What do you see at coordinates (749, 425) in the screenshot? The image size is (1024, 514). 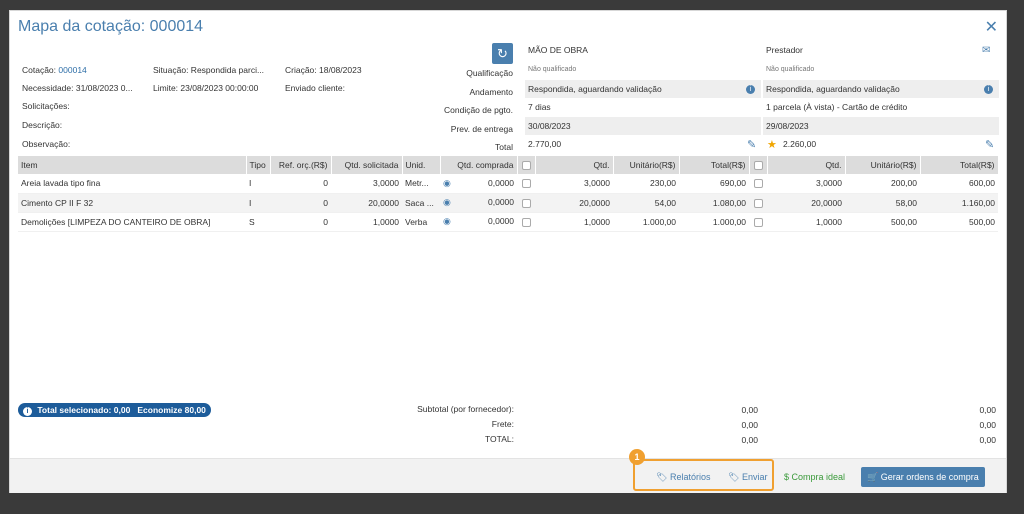 I see `summary-s1-frete: 0,00` at bounding box center [749, 425].